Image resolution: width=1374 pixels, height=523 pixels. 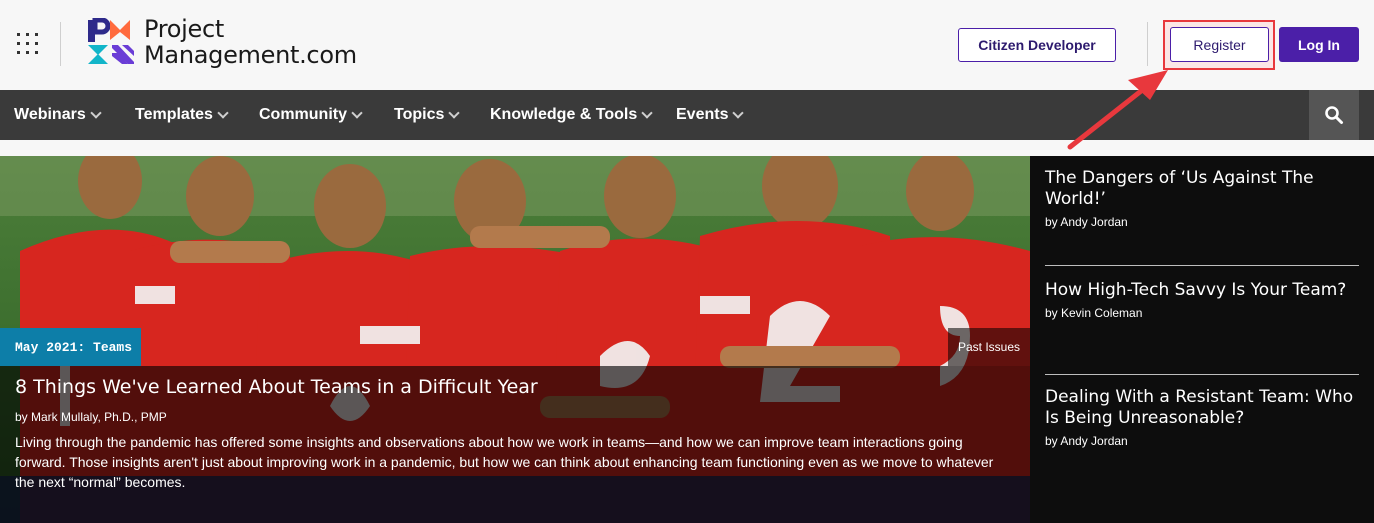 I want to click on sidebar-article-title: How High-Tech Savvy Is Your Team?, so click(x=1202, y=290).